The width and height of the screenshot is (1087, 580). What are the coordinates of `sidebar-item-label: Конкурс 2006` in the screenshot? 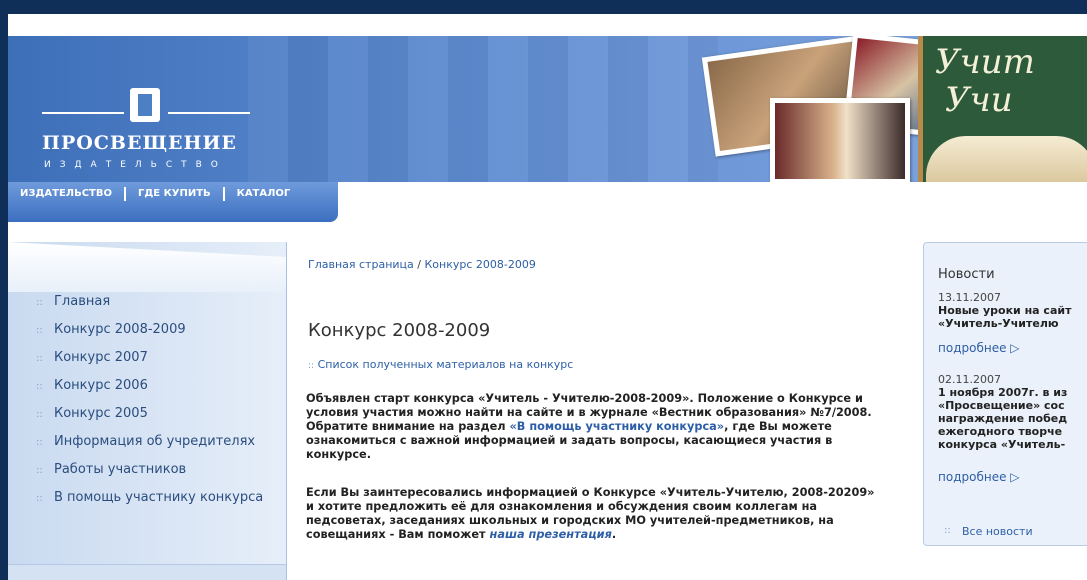 It's located at (101, 385).